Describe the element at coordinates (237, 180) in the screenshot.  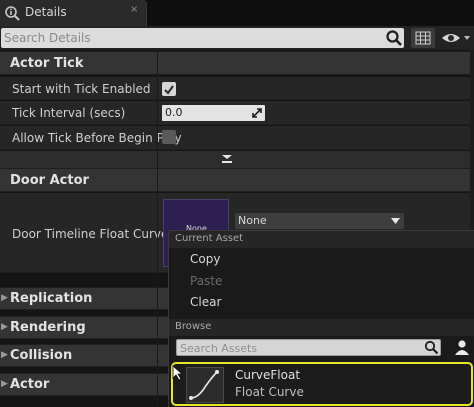
I see `category-door-actor: Door Actor` at that location.